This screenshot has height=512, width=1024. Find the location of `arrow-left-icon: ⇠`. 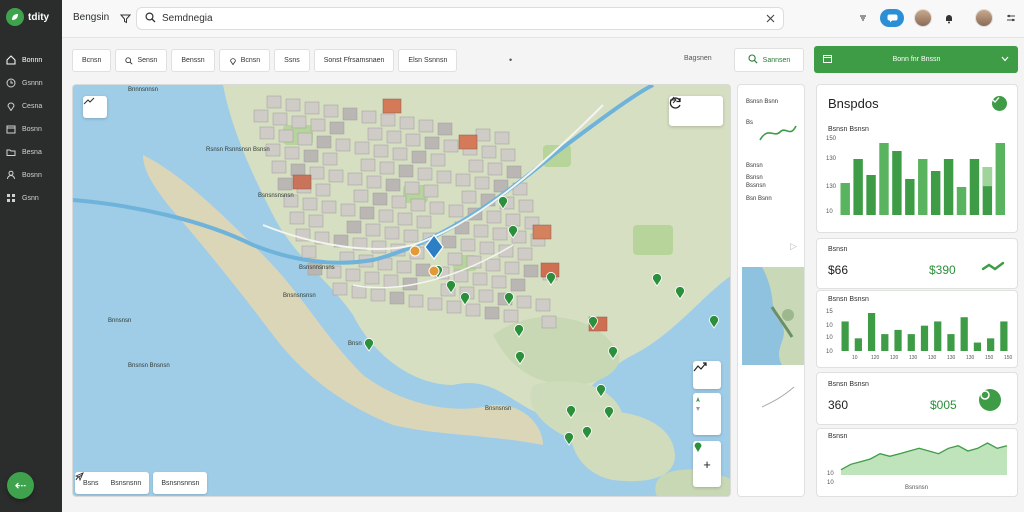

arrow-left-icon: ⇠ is located at coordinates (20, 485).